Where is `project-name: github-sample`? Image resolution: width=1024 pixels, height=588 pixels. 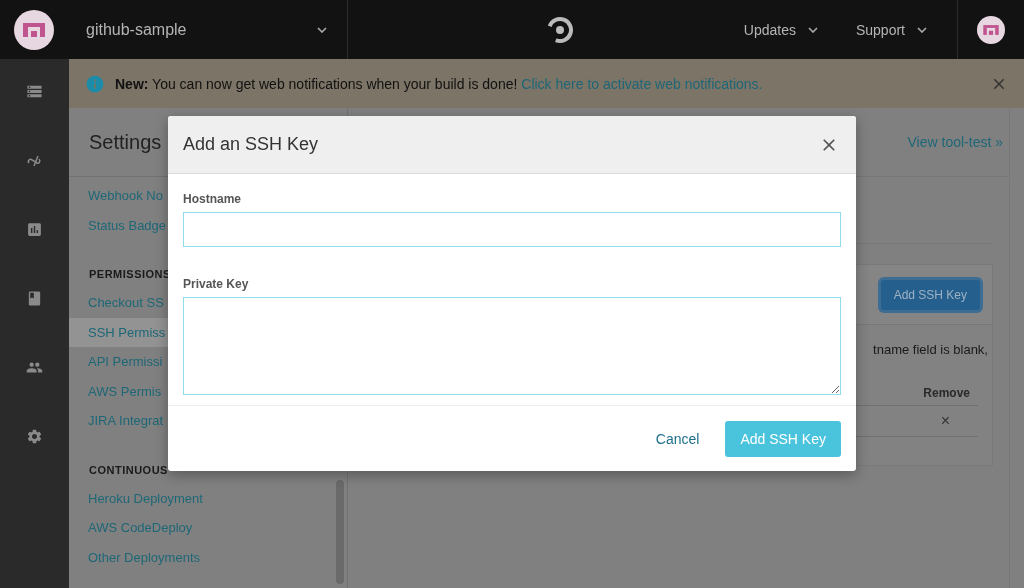
project-name: github-sample is located at coordinates (185, 29).